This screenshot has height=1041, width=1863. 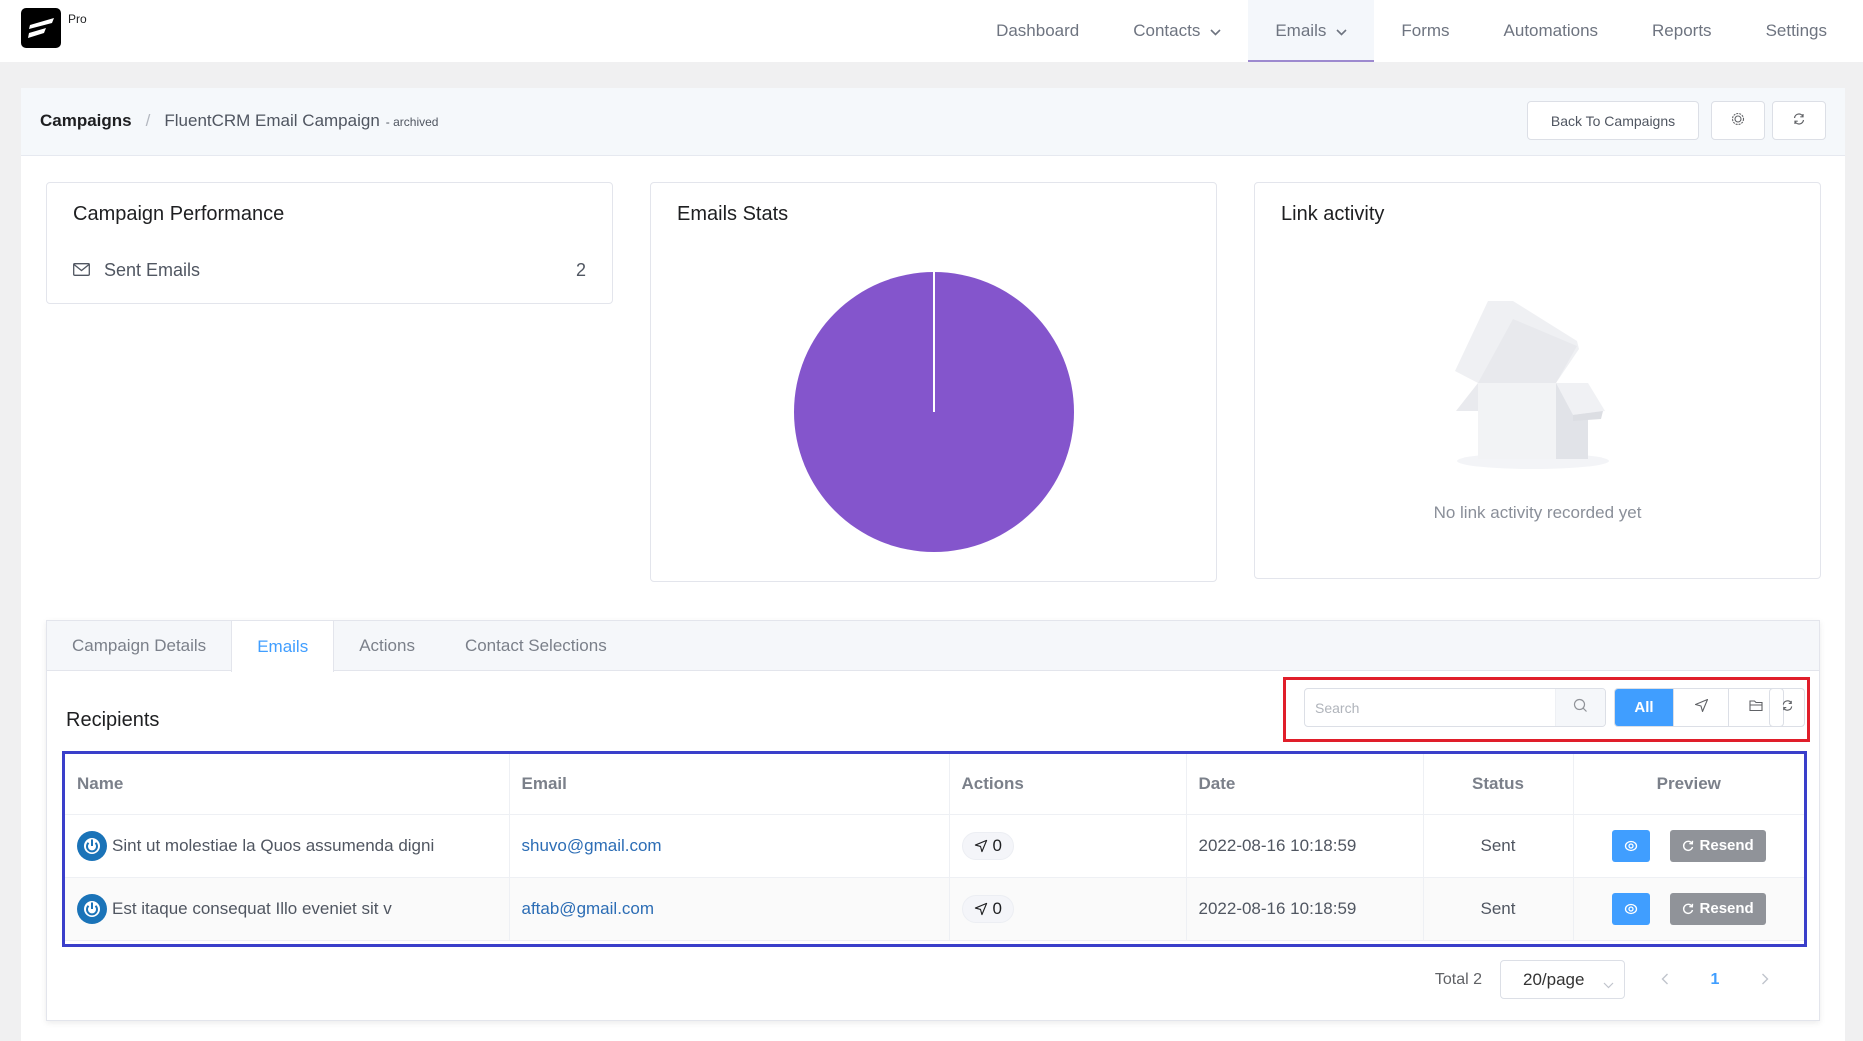 I want to click on tab-actions: Actions, so click(x=387, y=646).